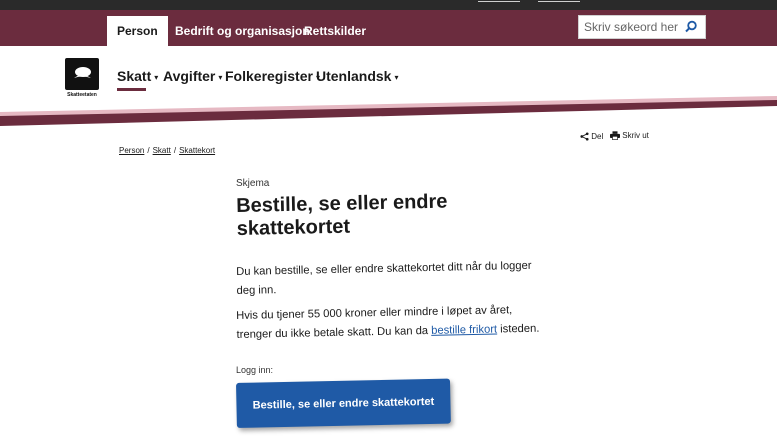  I want to click on print-icon, so click(615, 136).